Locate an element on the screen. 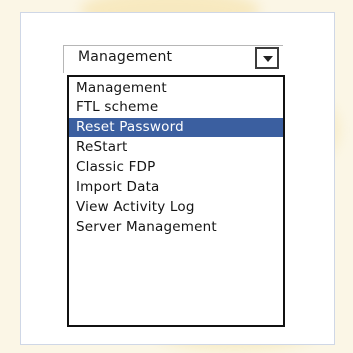 This screenshot has width=353, height=353. option-management: Management is located at coordinates (176, 88).